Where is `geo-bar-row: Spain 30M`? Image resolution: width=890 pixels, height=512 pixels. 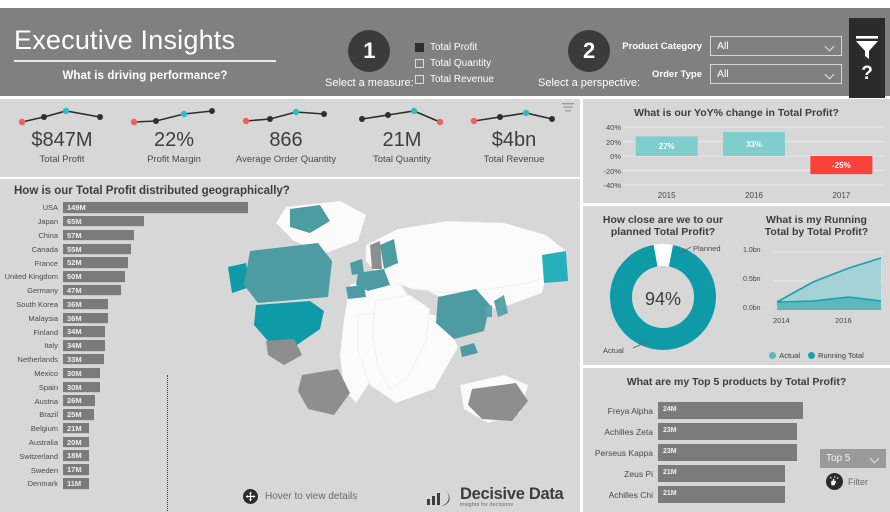 geo-bar-row: Spain 30M is located at coordinates (125, 387).